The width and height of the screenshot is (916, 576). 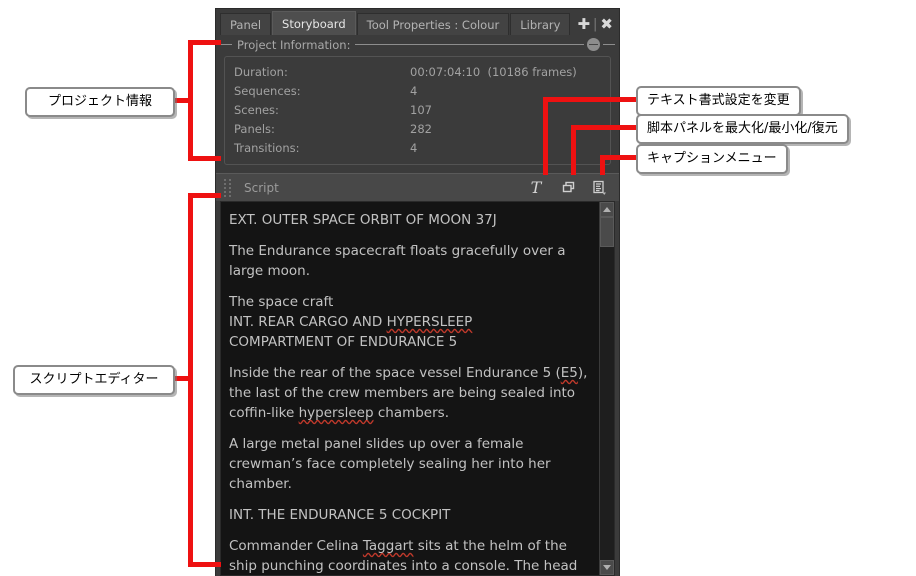 I want to click on script-toolbar: T, so click(x=573, y=187).